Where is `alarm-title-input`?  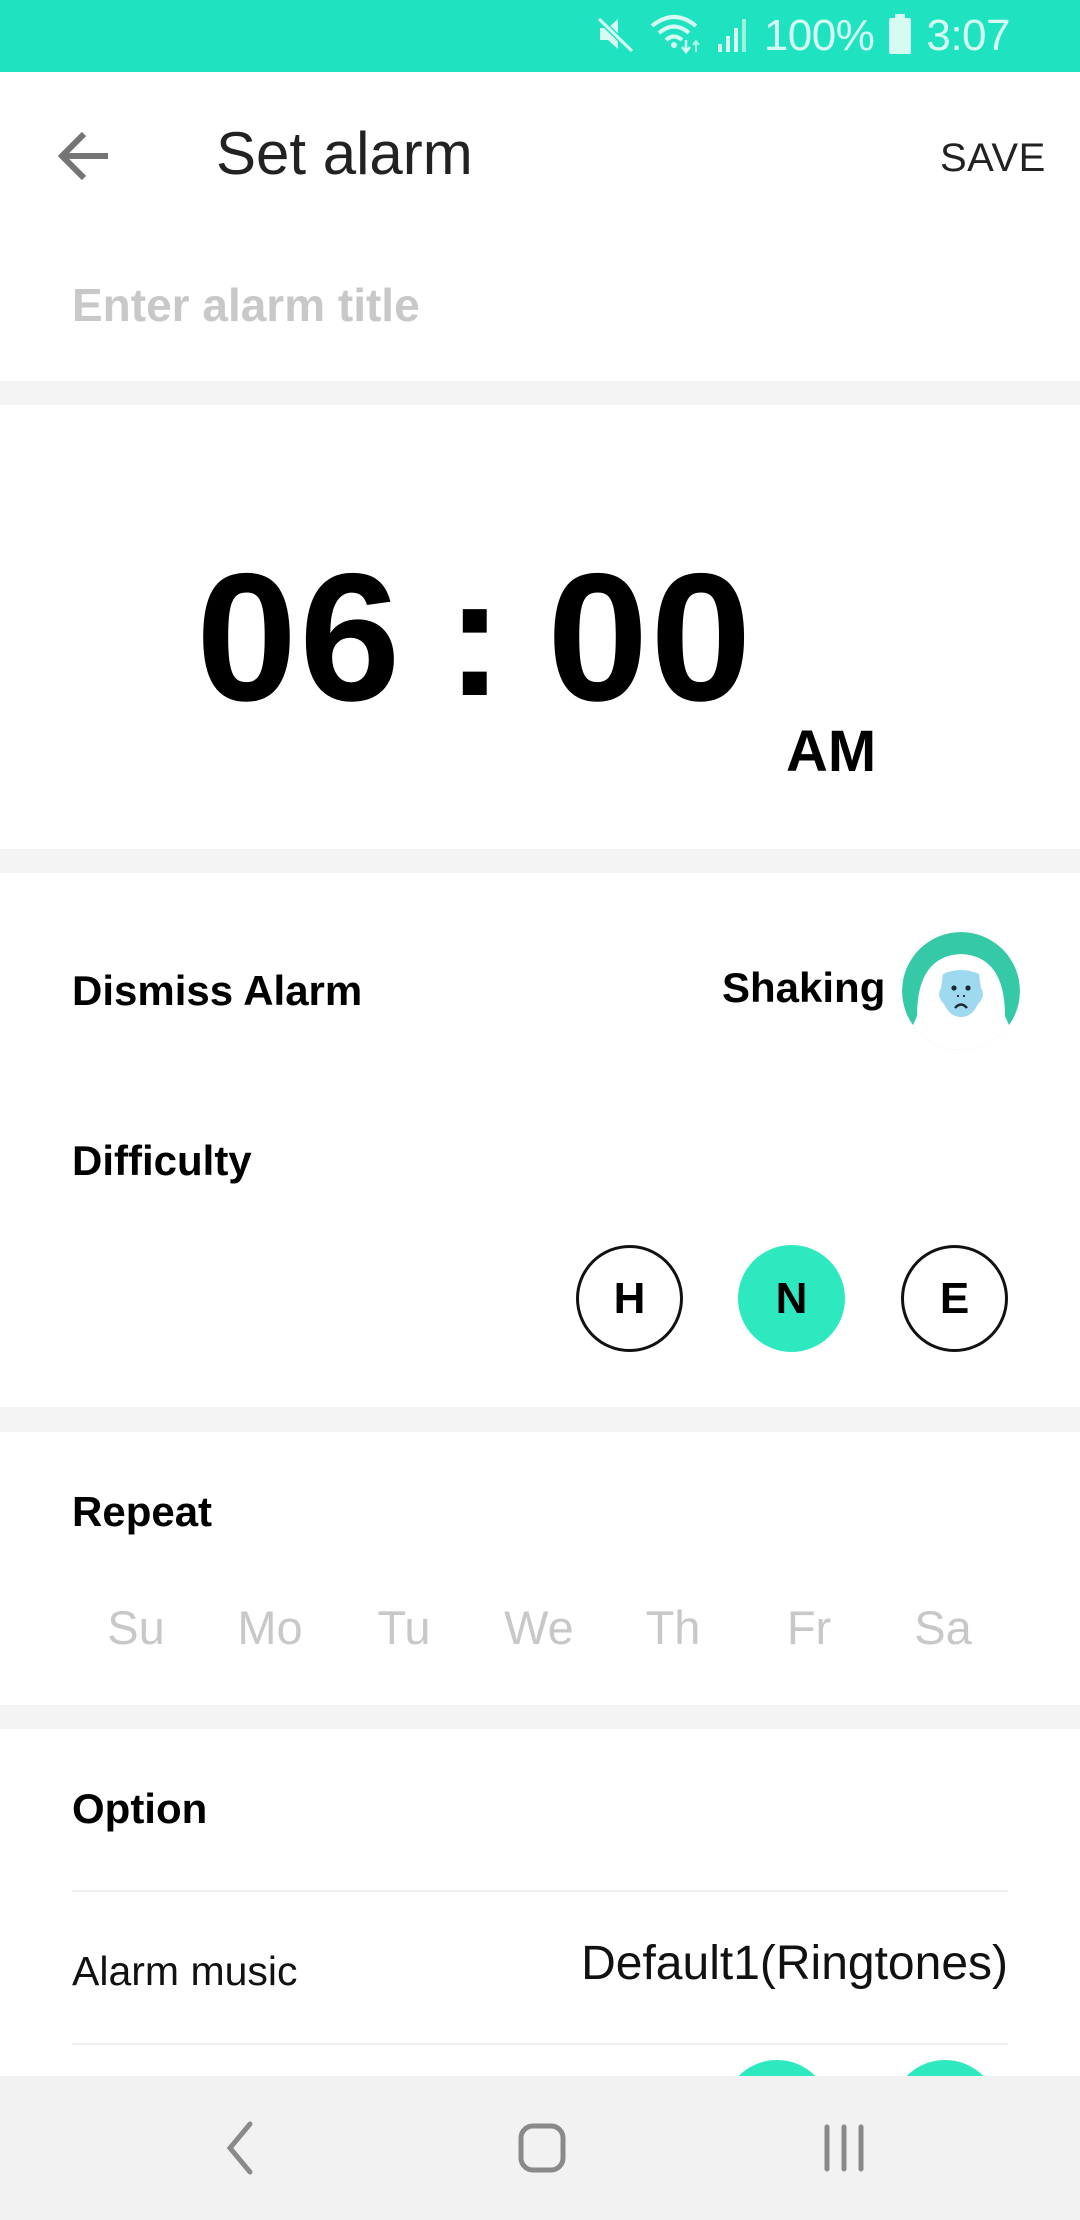 alarm-title-input is located at coordinates (542, 305).